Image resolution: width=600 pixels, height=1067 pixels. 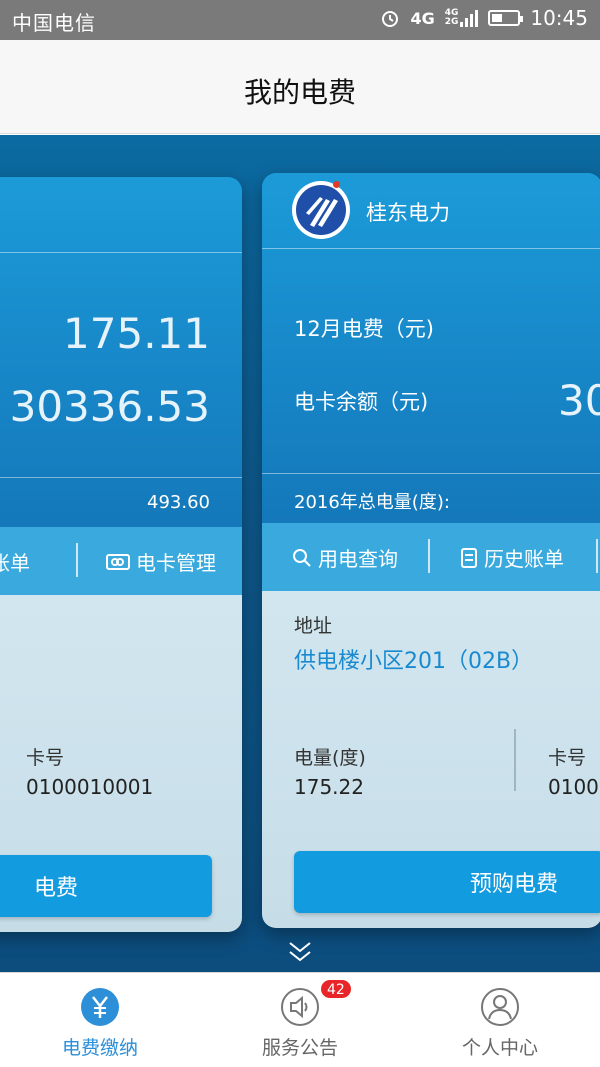 I want to click on notification-badge: 42, so click(x=336, y=989).